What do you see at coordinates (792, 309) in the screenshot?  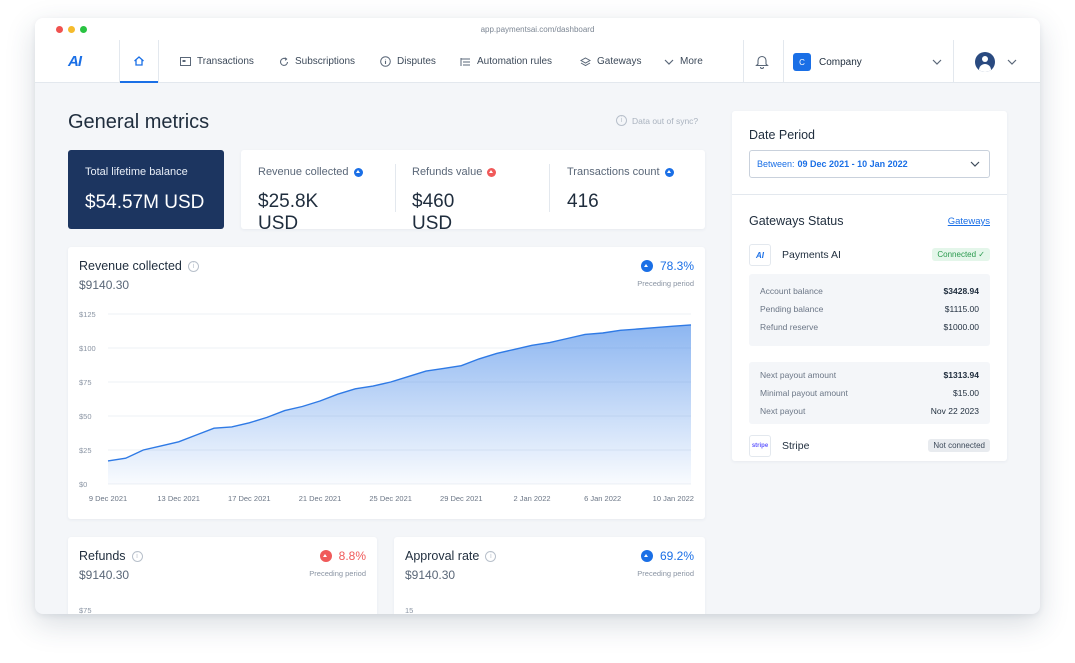 I see `detail-label: Pending balance` at bounding box center [792, 309].